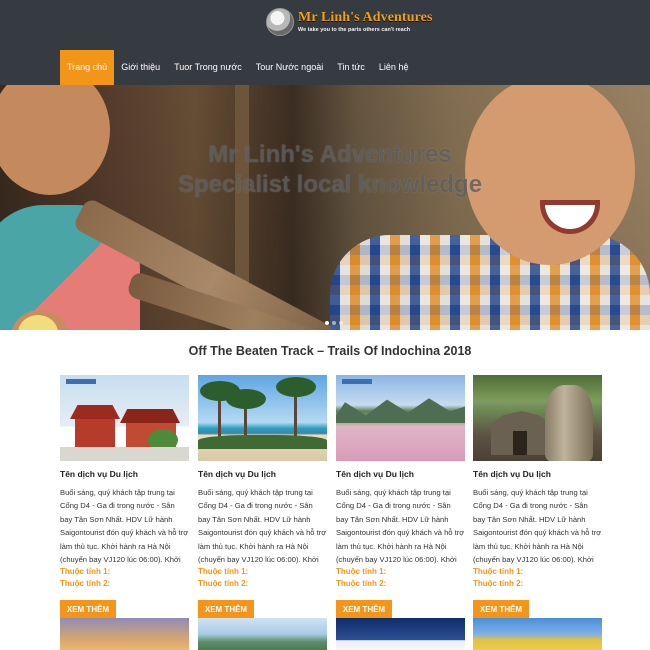 The image size is (650, 650). I want to click on tour-image-sunset, so click(124, 634).